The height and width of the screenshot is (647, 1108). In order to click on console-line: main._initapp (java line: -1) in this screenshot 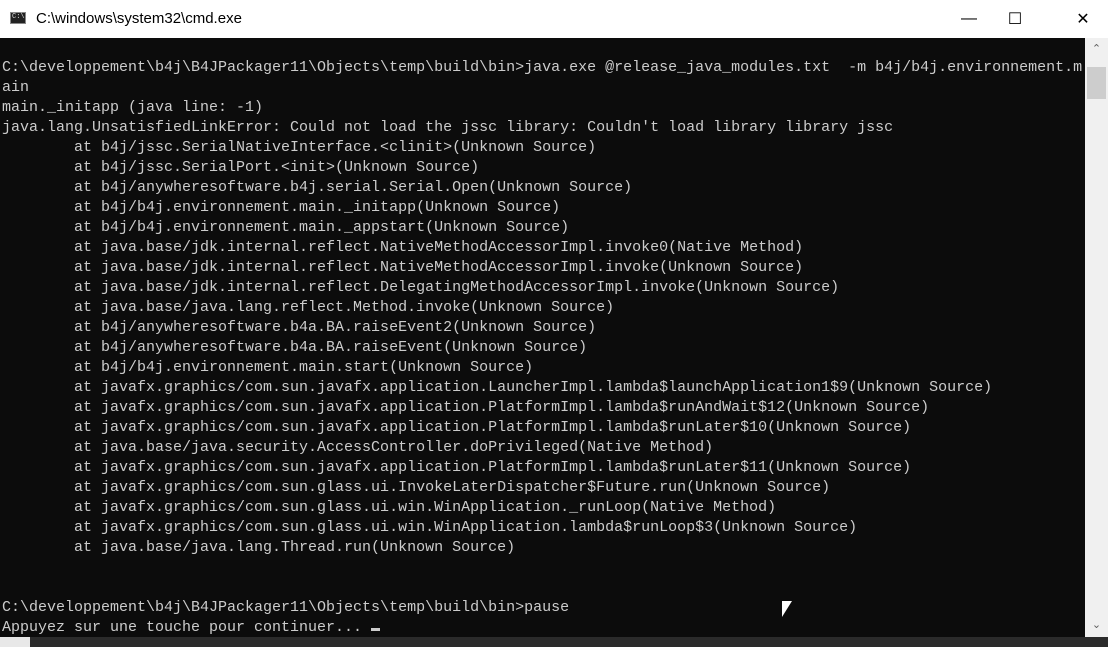, I will do `click(133, 107)`.